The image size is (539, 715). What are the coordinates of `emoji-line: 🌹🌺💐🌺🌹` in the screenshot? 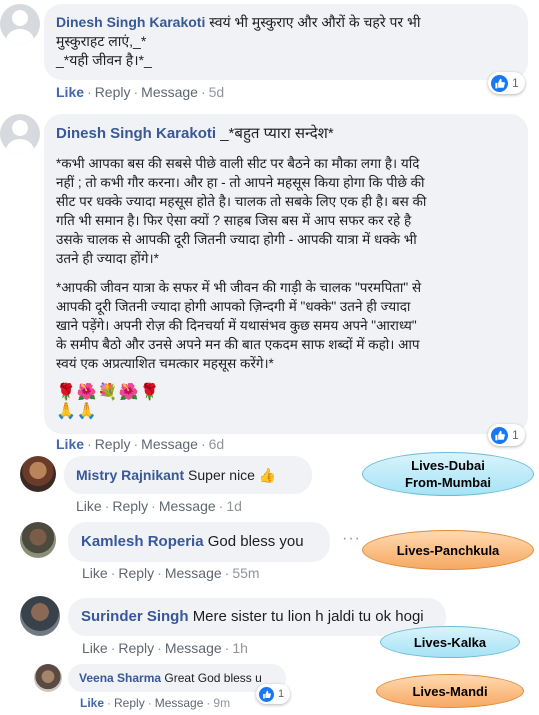 It's located at (108, 392).